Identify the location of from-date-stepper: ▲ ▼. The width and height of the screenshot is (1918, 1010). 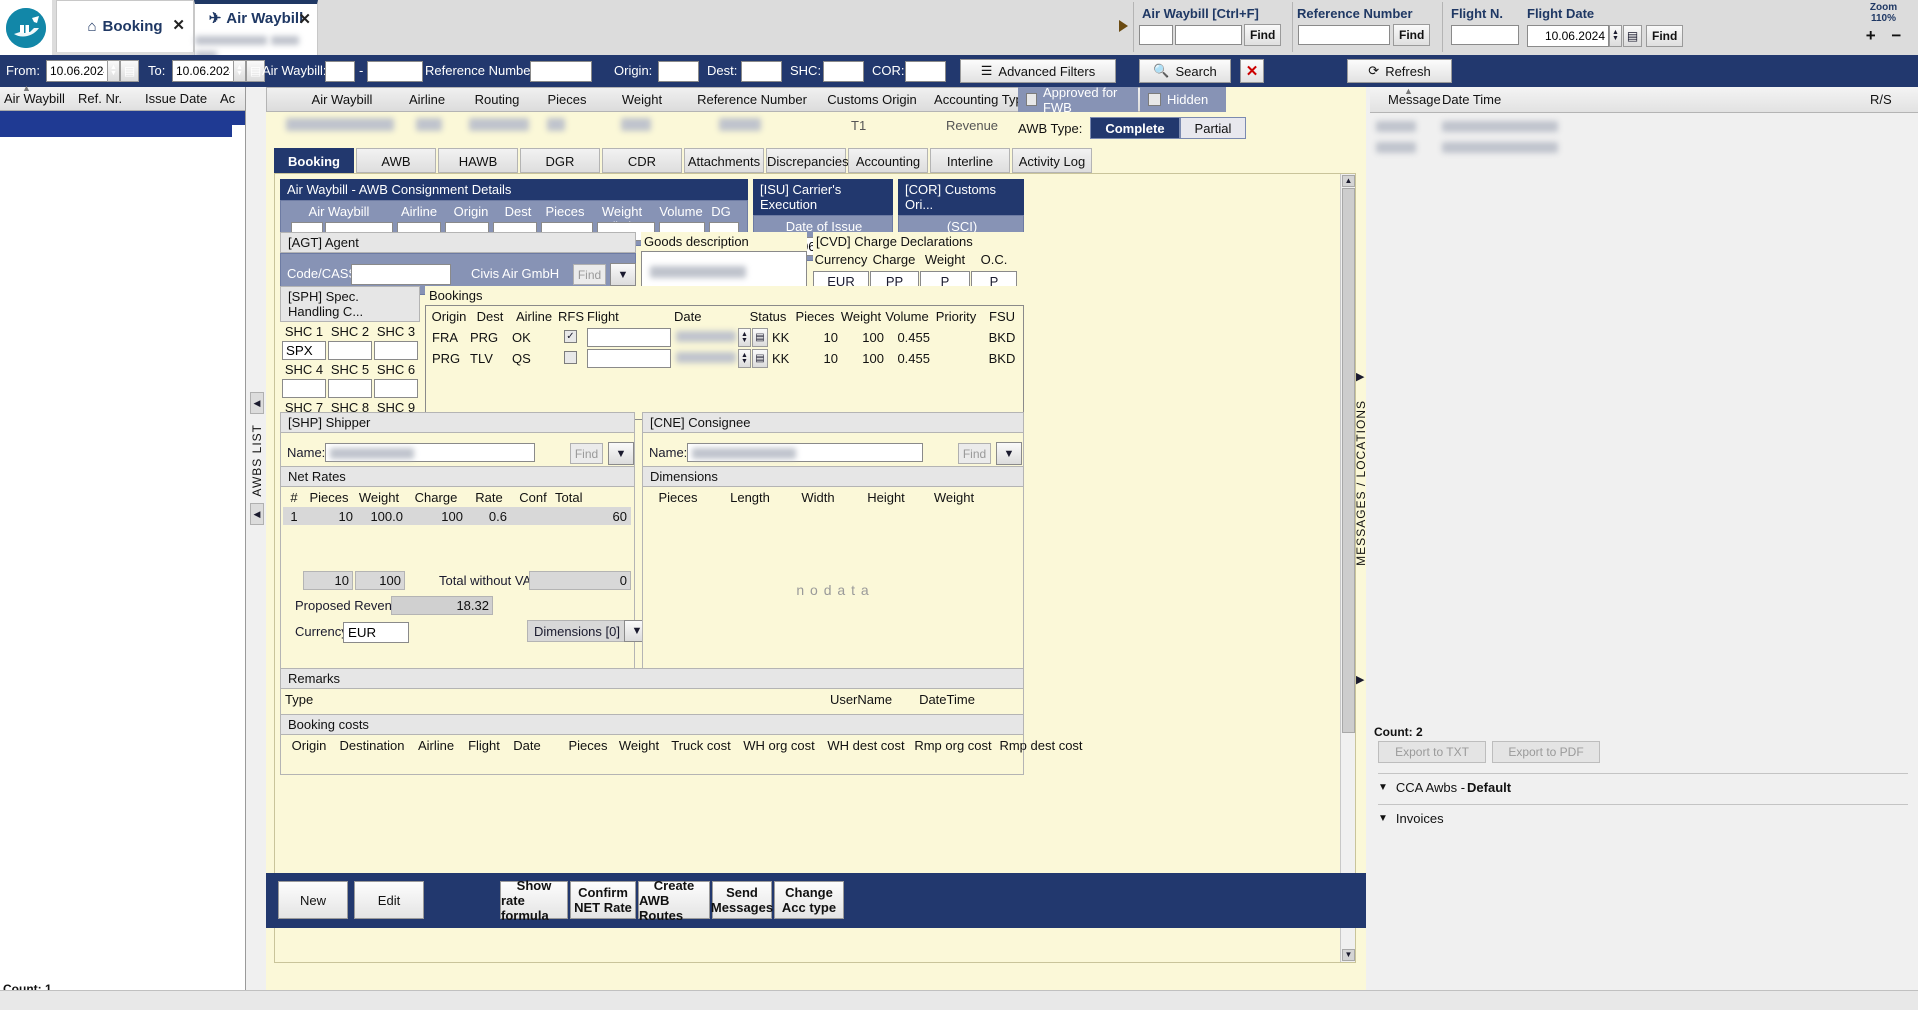
(113, 71).